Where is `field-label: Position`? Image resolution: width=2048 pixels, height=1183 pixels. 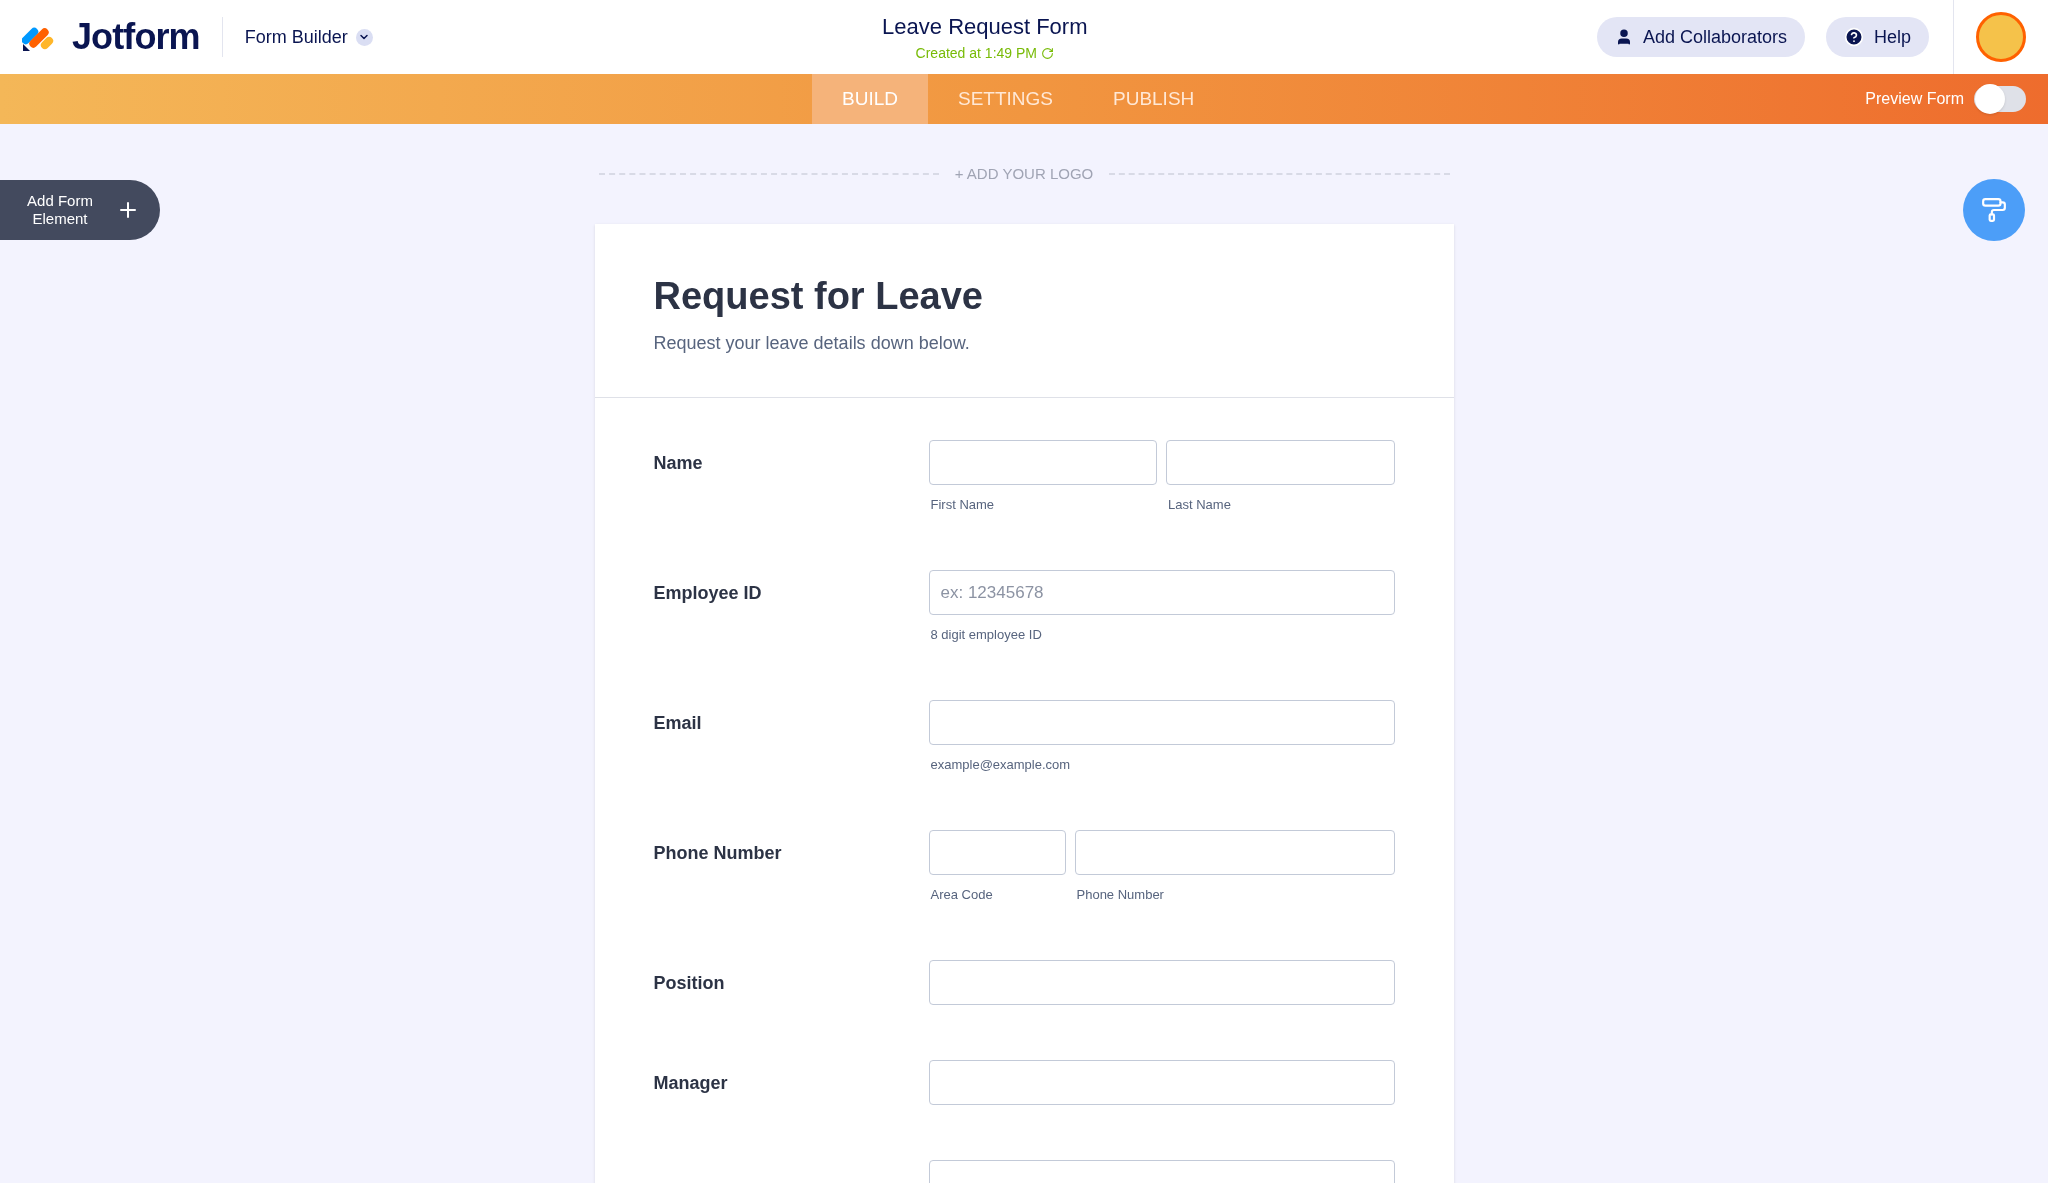
field-label: Position is located at coordinates (689, 983).